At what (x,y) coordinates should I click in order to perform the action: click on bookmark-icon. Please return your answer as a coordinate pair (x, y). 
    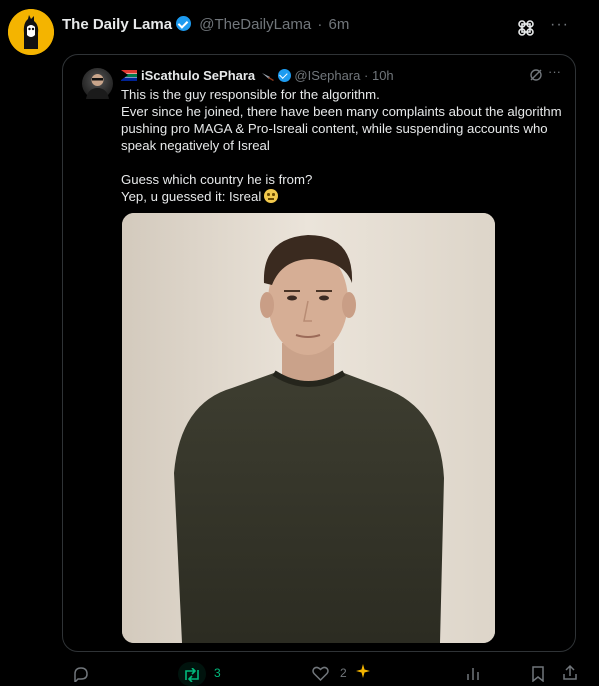
    Looking at the image, I should click on (538, 674).